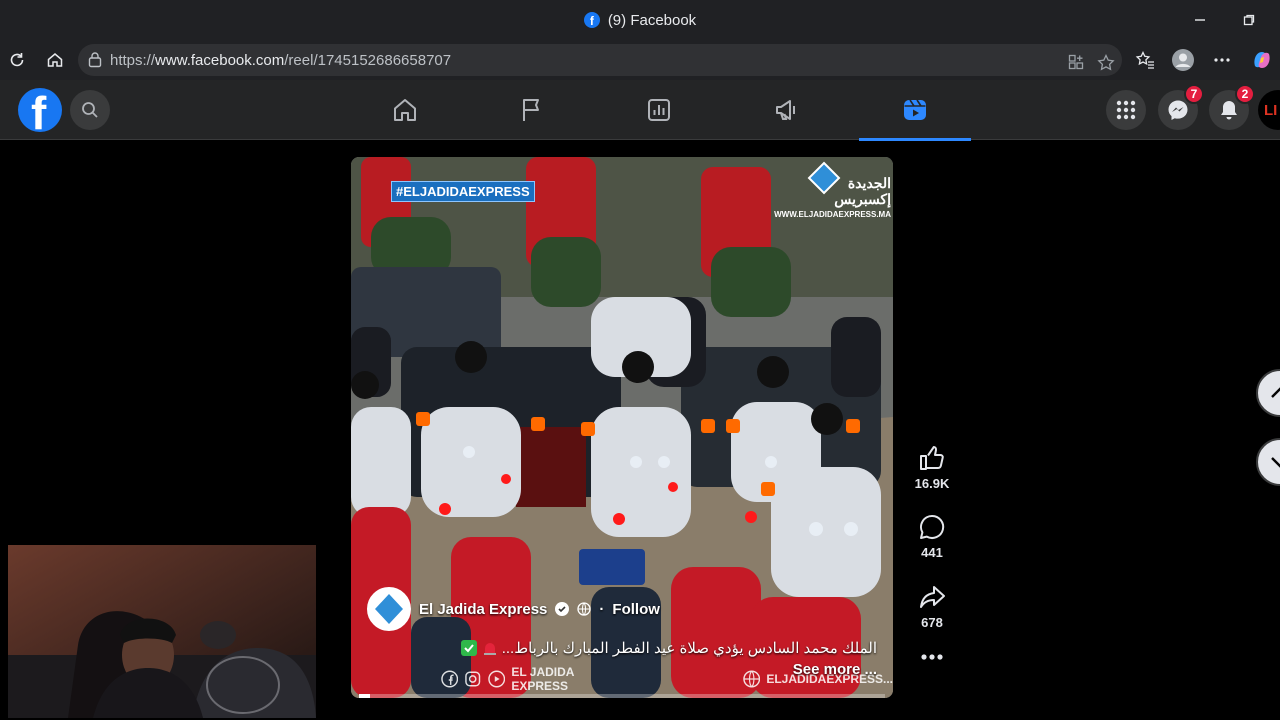 Image resolution: width=1280 pixels, height=720 pixels. I want to click on tab-home, so click(405, 110).